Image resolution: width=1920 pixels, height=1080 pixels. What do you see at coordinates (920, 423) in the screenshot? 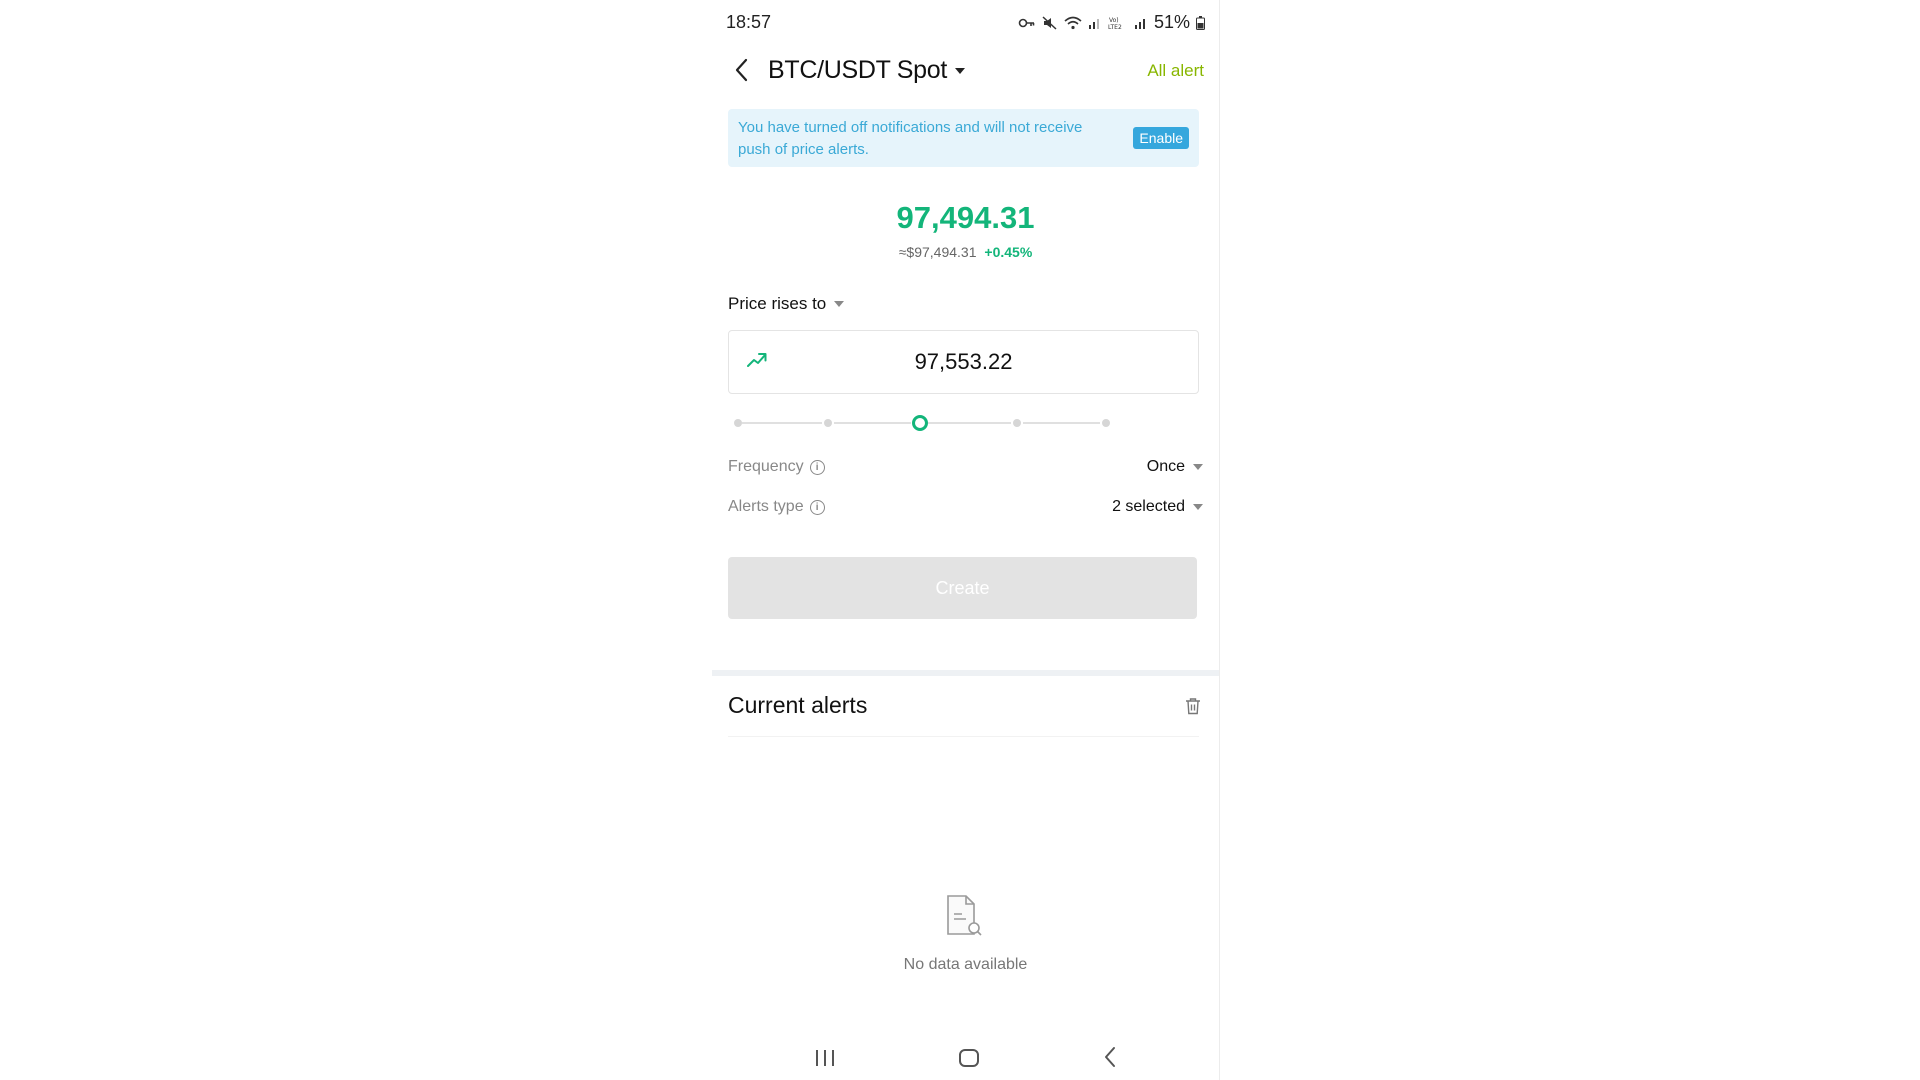
I see `slider-thumb` at bounding box center [920, 423].